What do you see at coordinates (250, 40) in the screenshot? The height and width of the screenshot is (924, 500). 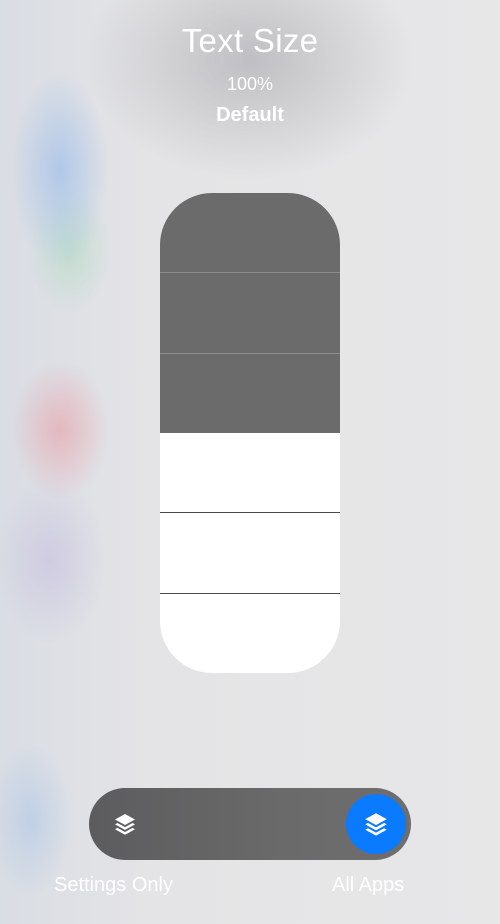 I see `panel-title: Text Size` at bounding box center [250, 40].